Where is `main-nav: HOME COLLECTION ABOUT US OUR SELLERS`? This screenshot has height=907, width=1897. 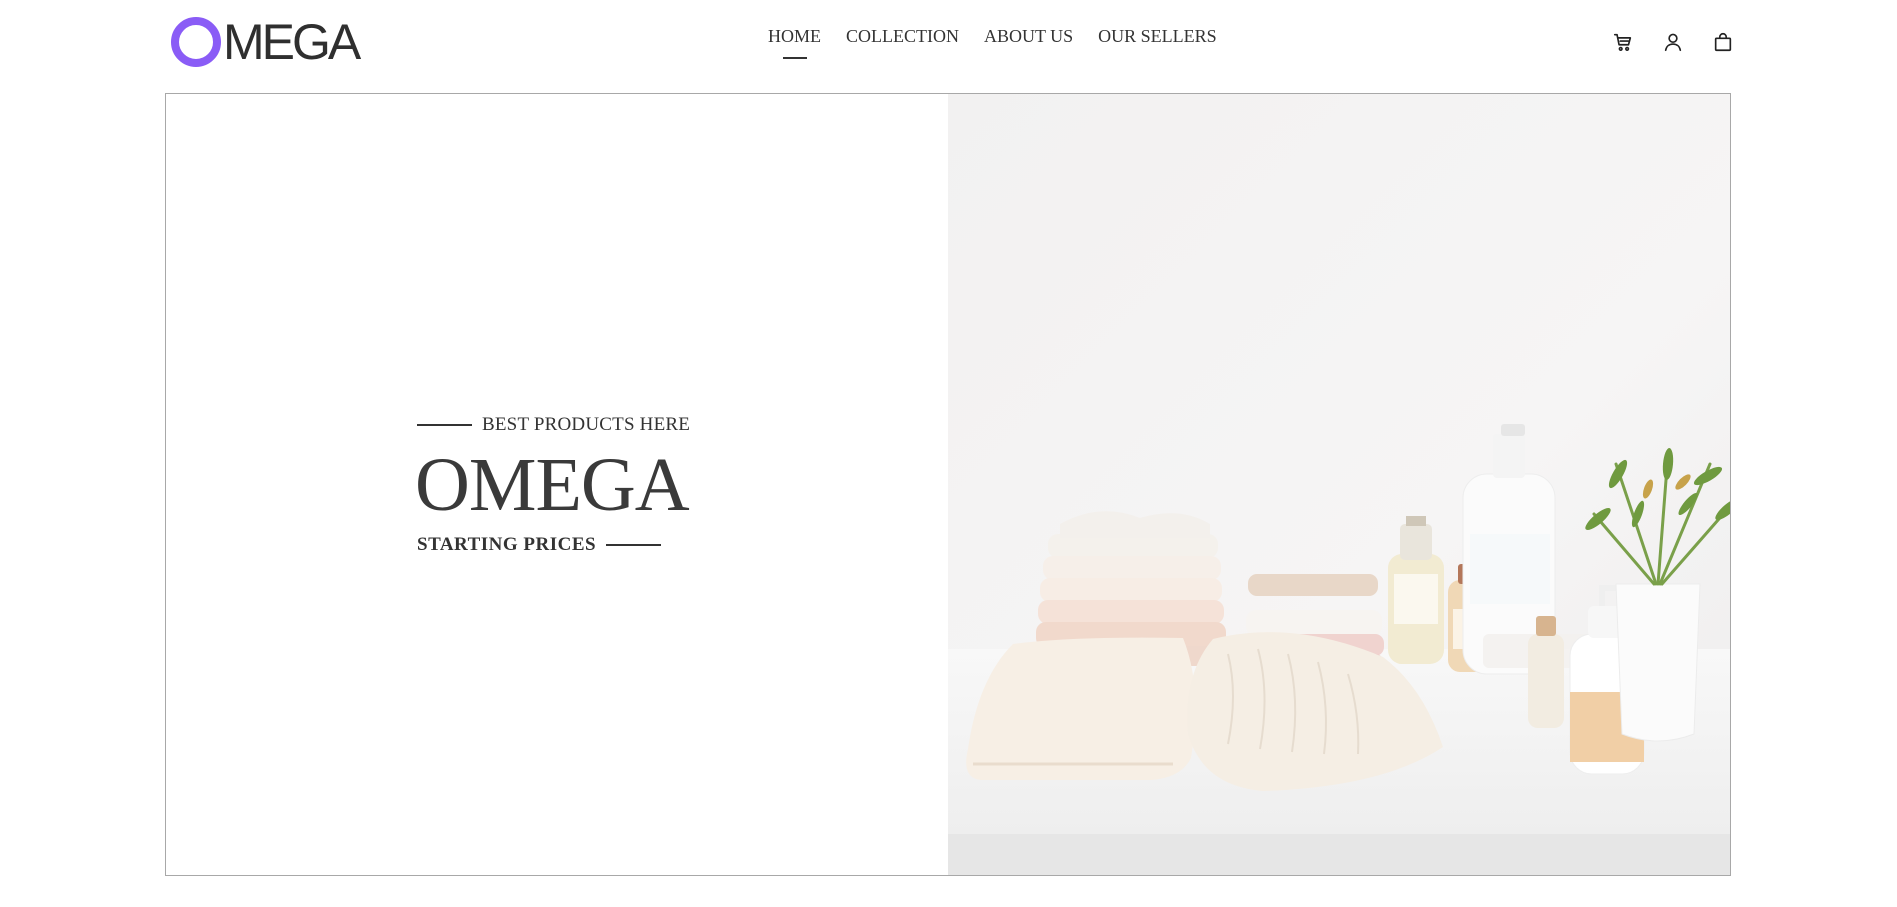 main-nav: HOME COLLECTION ABOUT US OUR SELLERS is located at coordinates (992, 36).